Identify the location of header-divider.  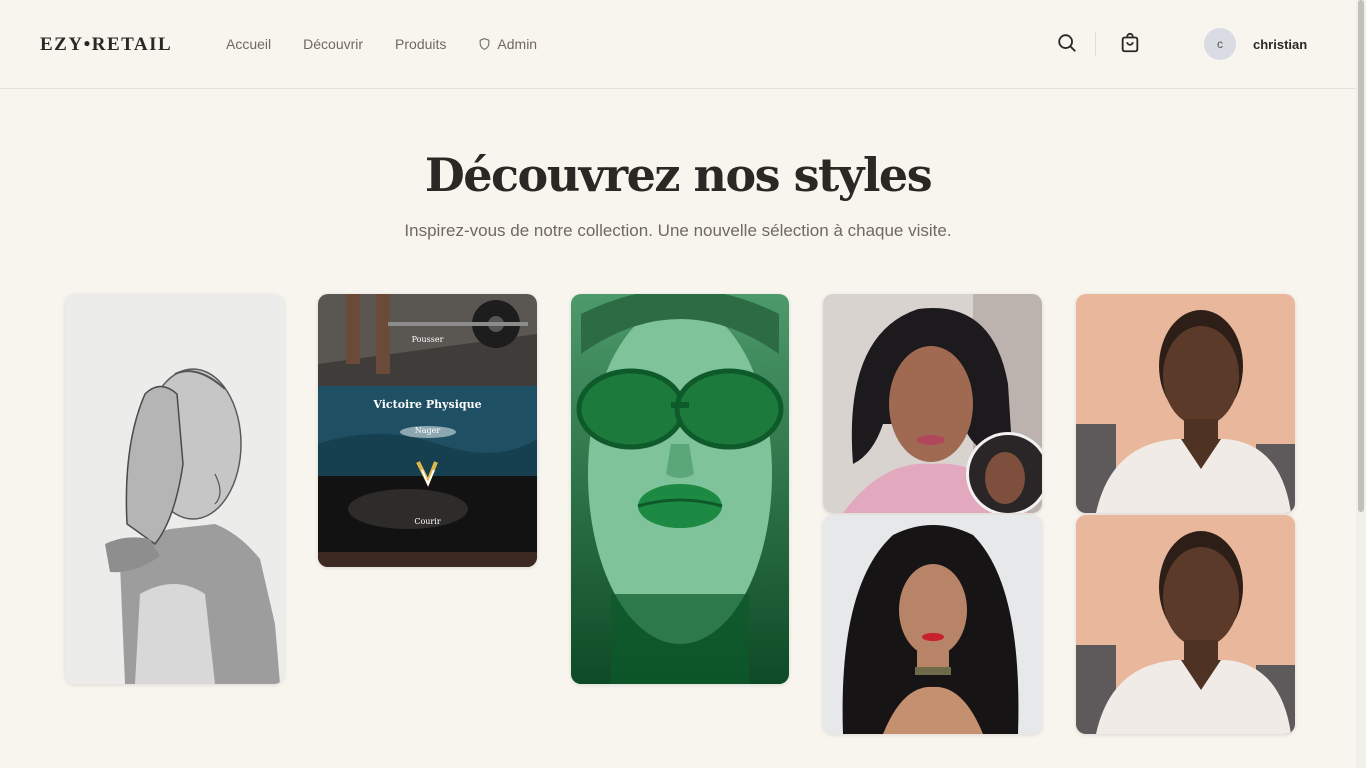
(1095, 44).